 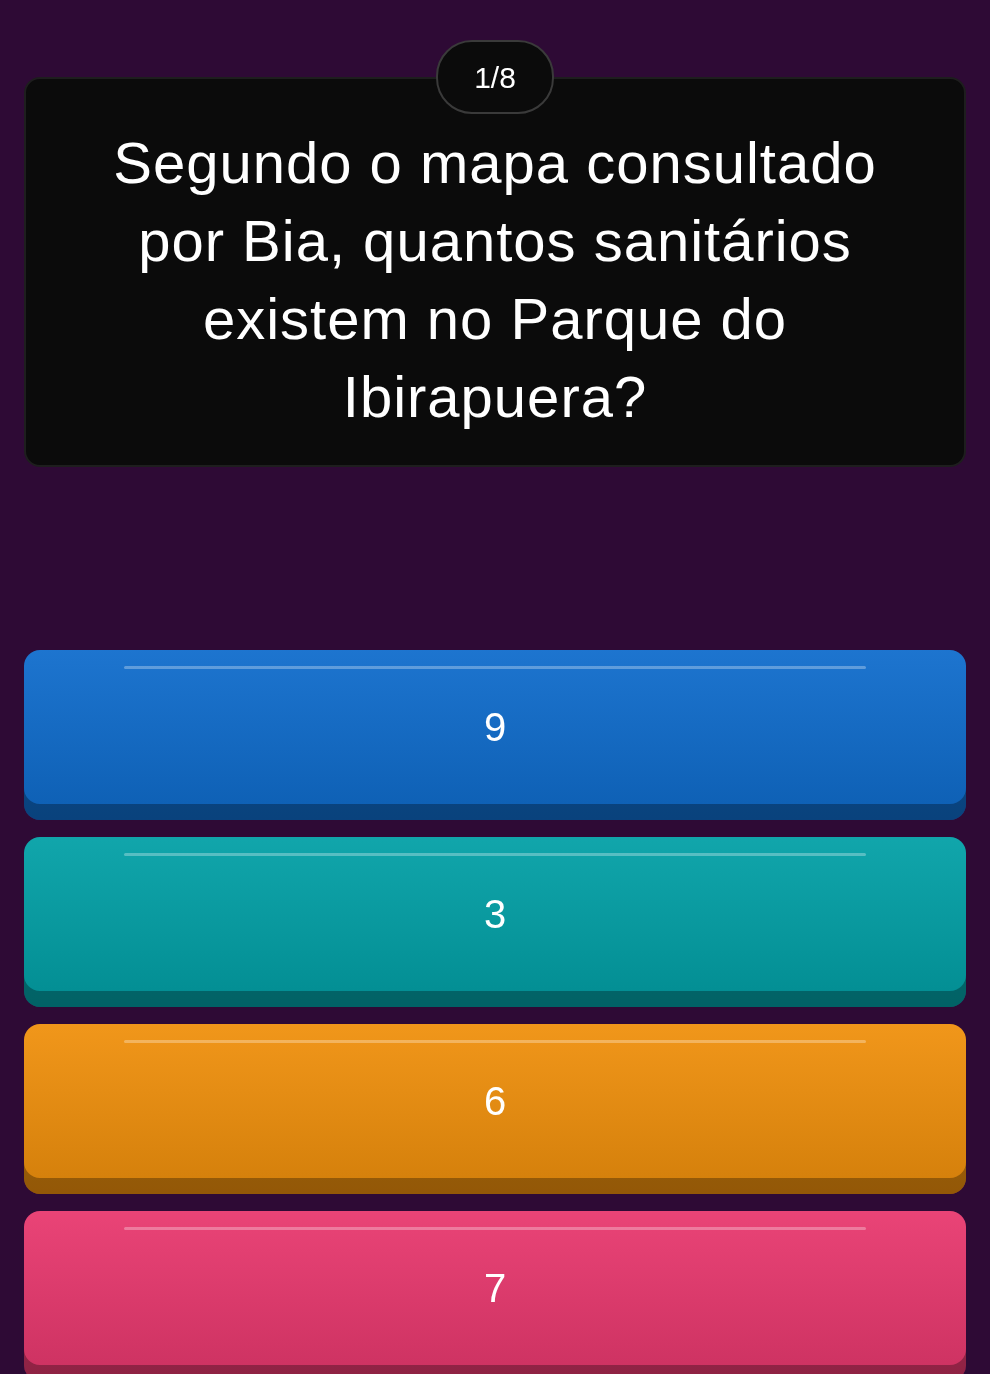 I want to click on answer-option: 9, so click(x=495, y=735).